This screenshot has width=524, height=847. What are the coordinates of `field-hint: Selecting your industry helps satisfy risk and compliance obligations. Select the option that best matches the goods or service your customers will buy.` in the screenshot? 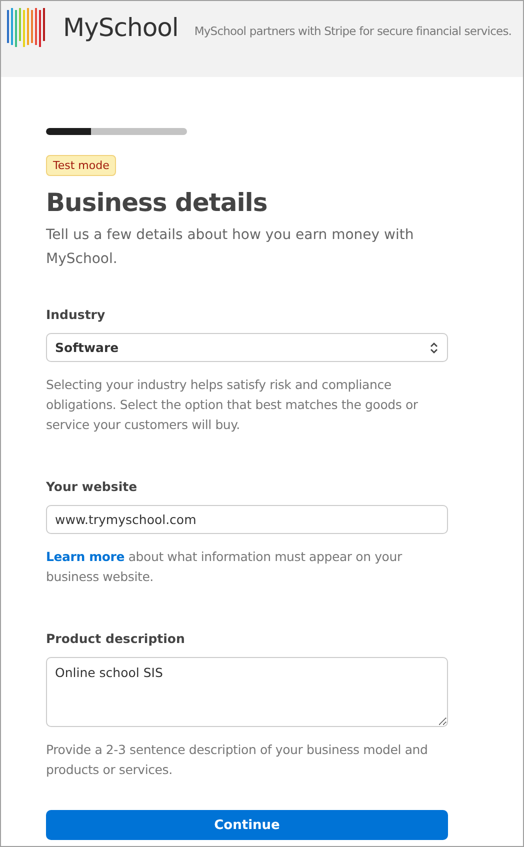 It's located at (232, 405).